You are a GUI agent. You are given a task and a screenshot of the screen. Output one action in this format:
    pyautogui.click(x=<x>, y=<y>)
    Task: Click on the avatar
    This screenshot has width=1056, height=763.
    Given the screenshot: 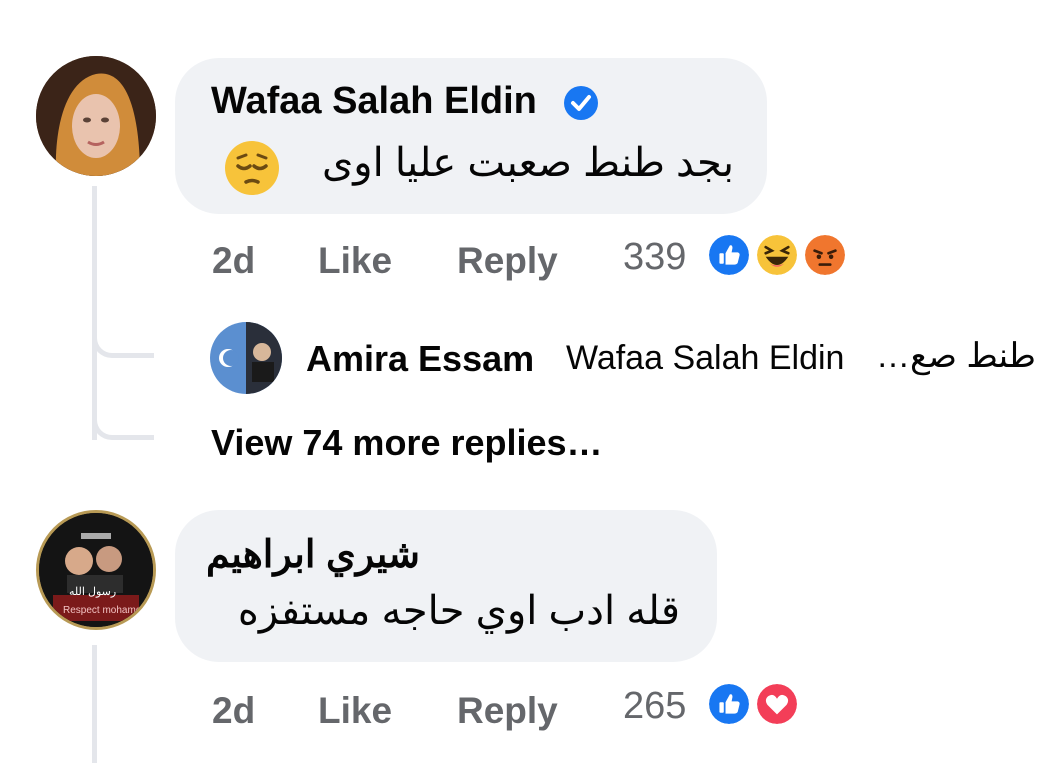 What is the action you would take?
    pyautogui.click(x=96, y=116)
    